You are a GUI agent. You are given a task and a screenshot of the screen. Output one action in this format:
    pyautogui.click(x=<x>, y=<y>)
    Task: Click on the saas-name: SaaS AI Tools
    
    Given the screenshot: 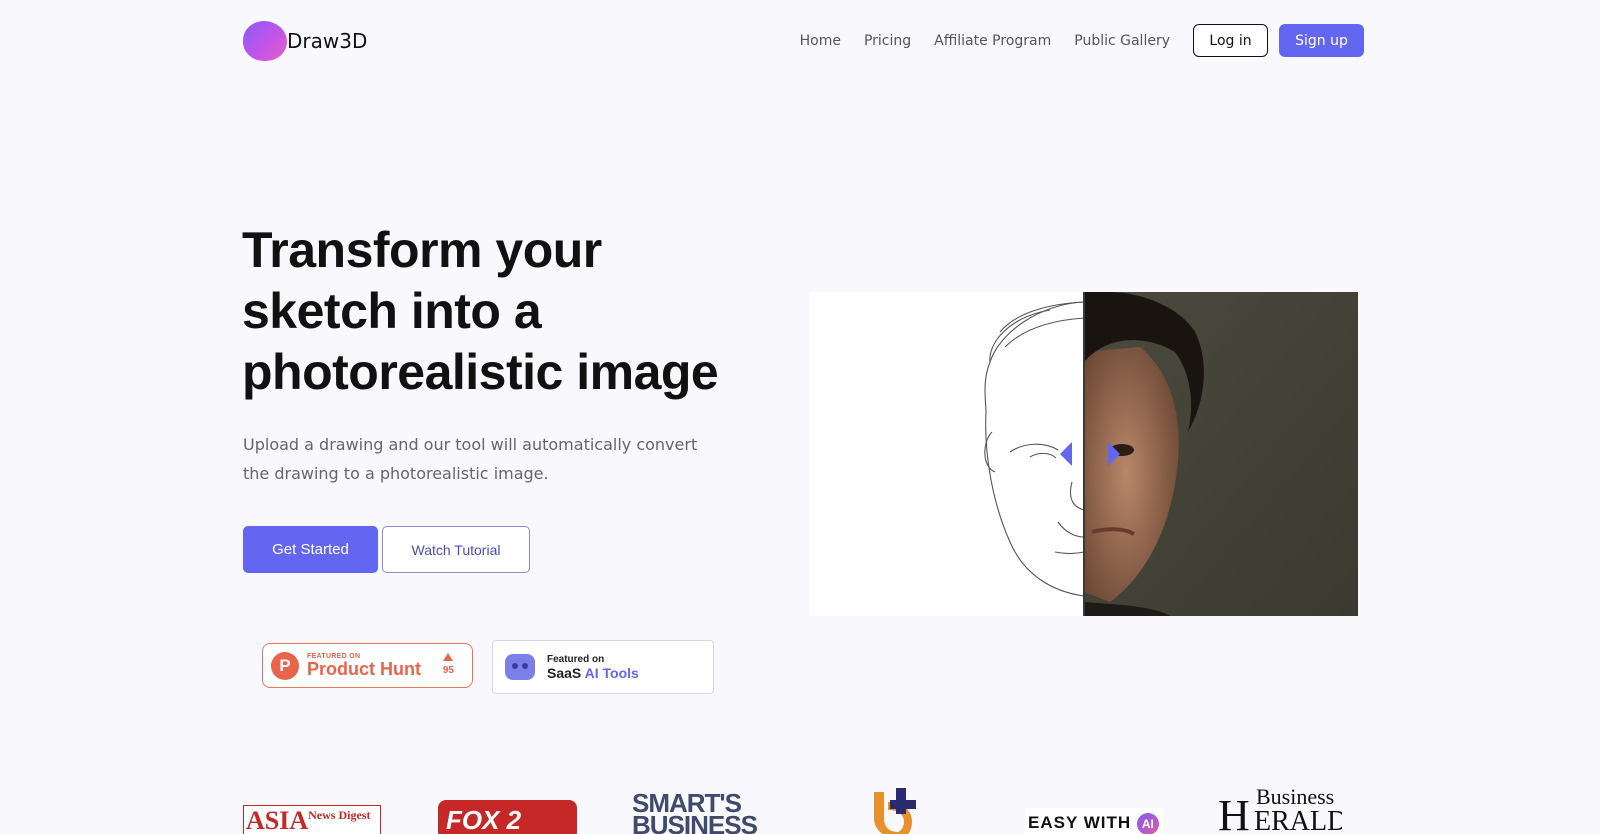 What is the action you would take?
    pyautogui.click(x=593, y=673)
    